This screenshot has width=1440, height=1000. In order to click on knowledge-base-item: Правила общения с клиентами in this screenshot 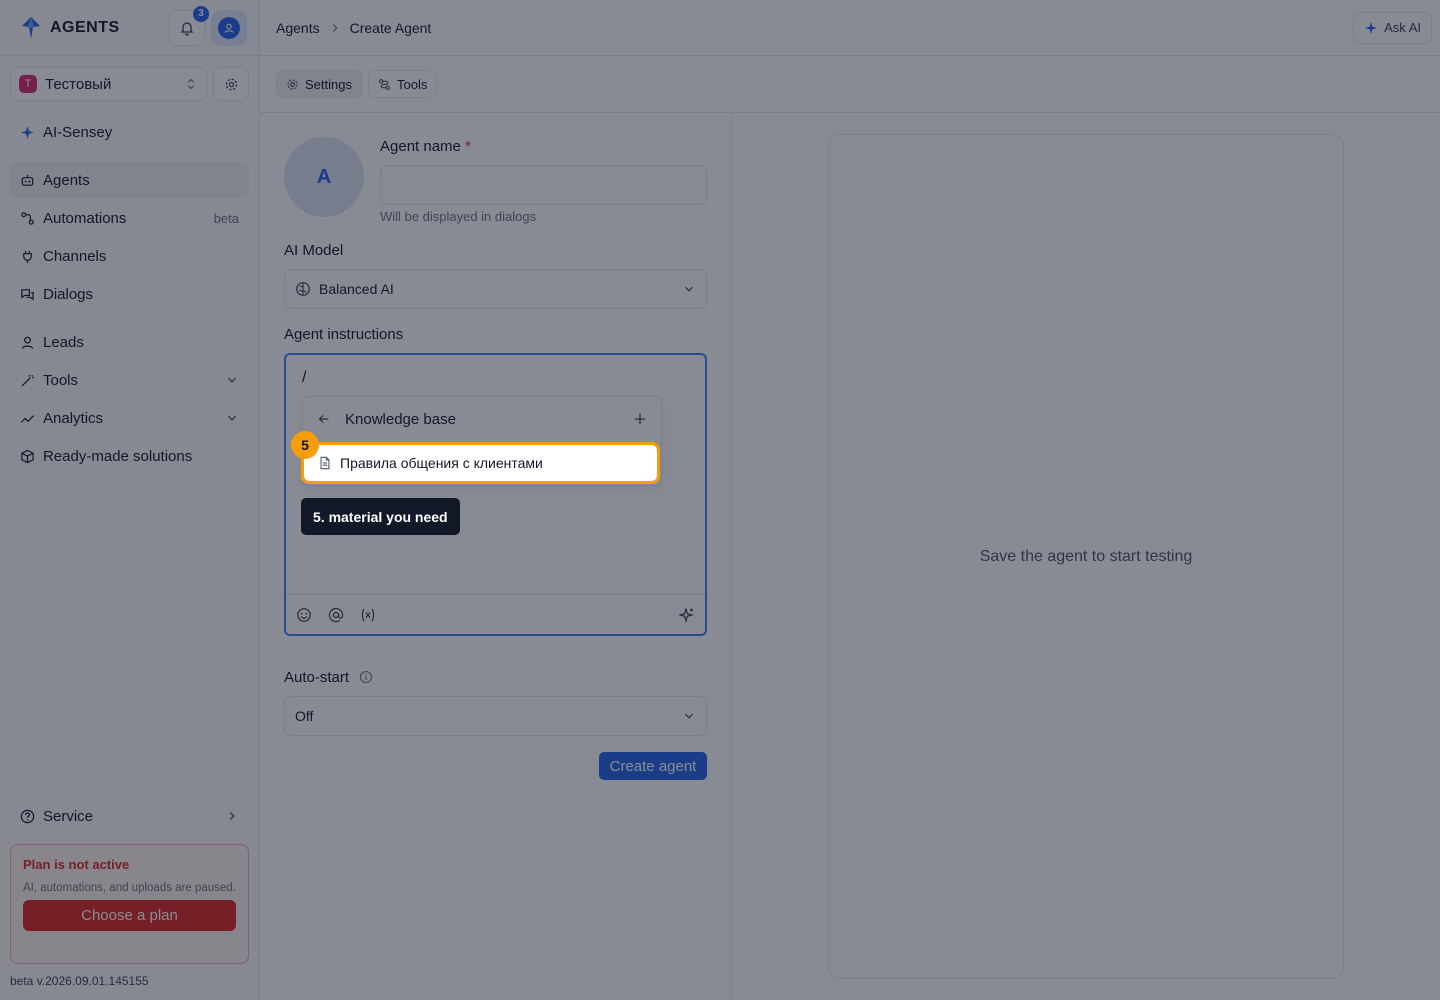, I will do `click(480, 463)`.